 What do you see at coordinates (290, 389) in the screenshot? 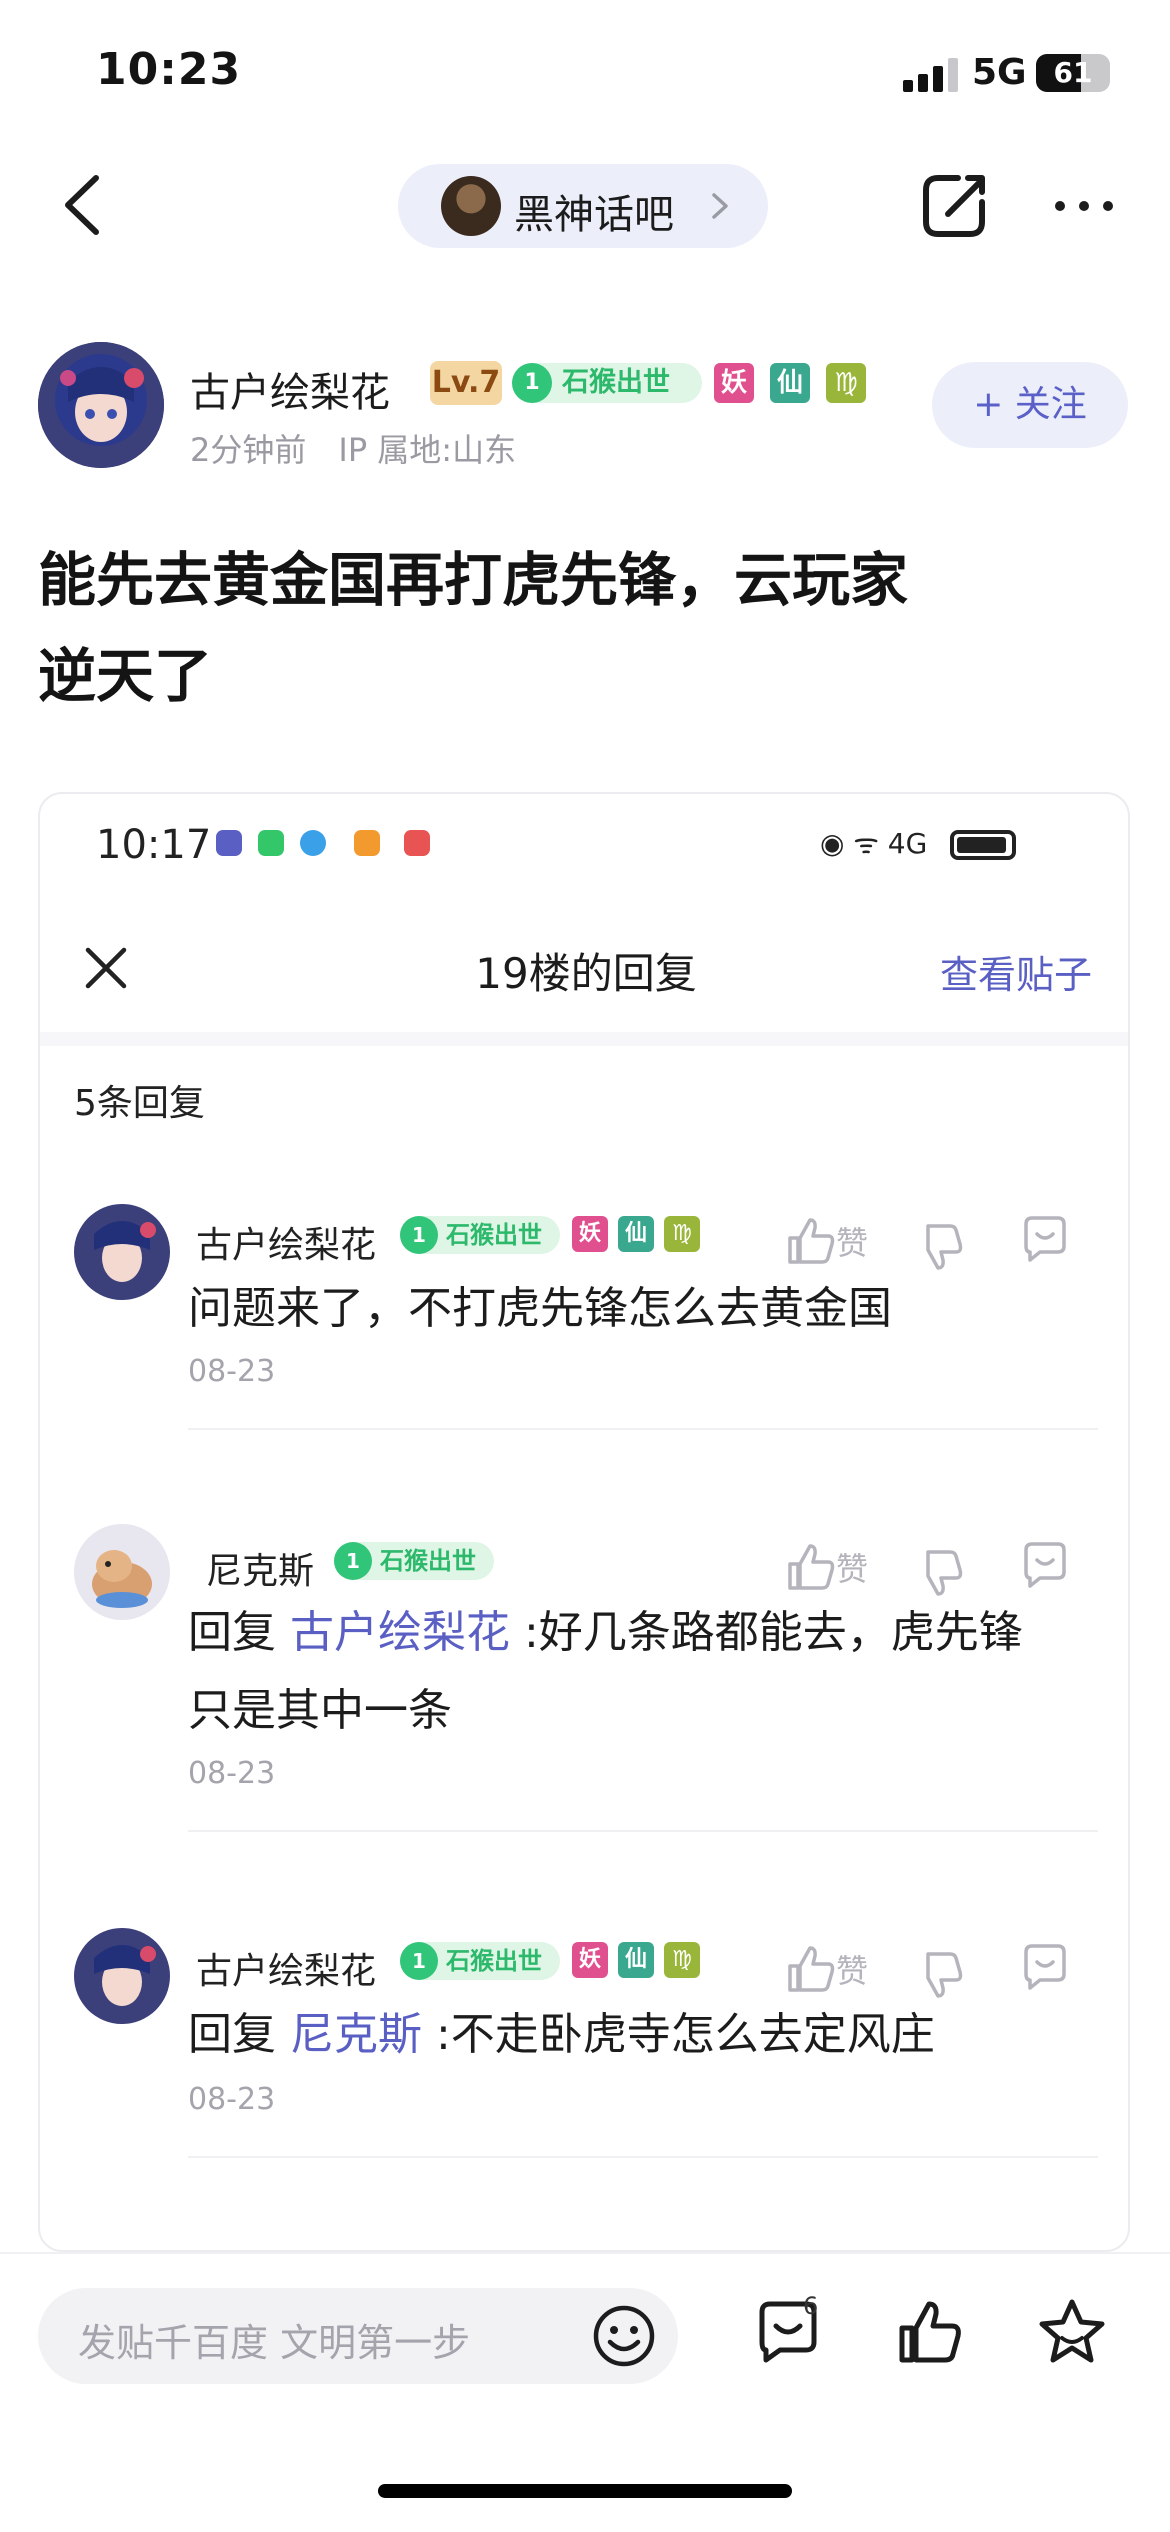
I see `author-name: 古户绘梨花` at bounding box center [290, 389].